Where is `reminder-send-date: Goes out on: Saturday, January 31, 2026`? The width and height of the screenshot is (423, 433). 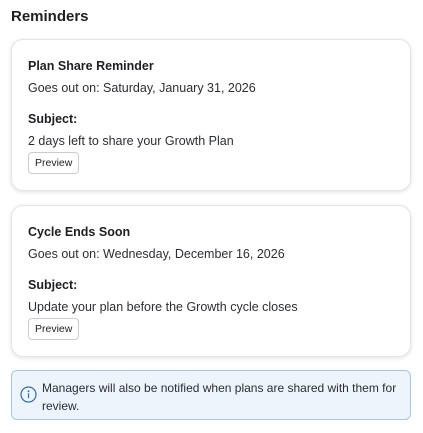
reminder-send-date: Goes out on: Saturday, January 31, 2026 is located at coordinates (142, 88).